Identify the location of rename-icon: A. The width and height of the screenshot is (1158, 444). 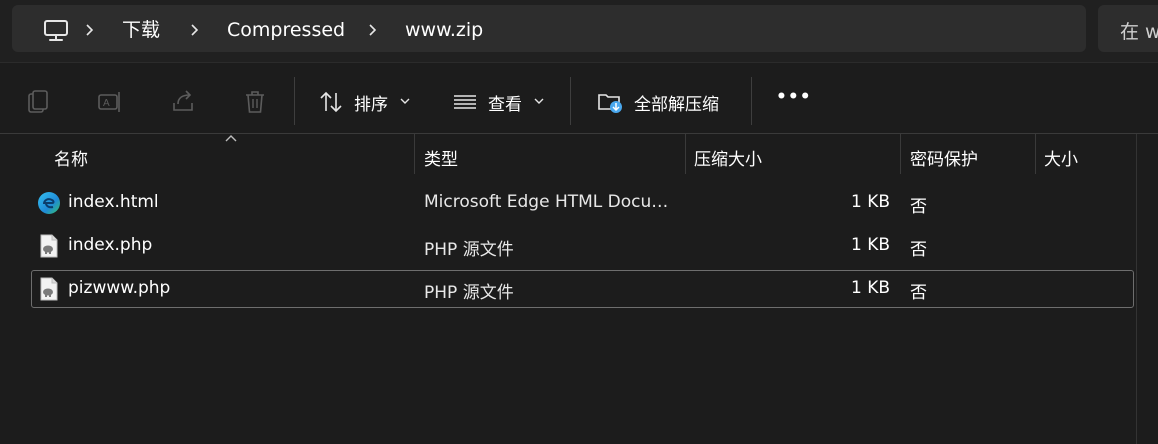
(110, 102).